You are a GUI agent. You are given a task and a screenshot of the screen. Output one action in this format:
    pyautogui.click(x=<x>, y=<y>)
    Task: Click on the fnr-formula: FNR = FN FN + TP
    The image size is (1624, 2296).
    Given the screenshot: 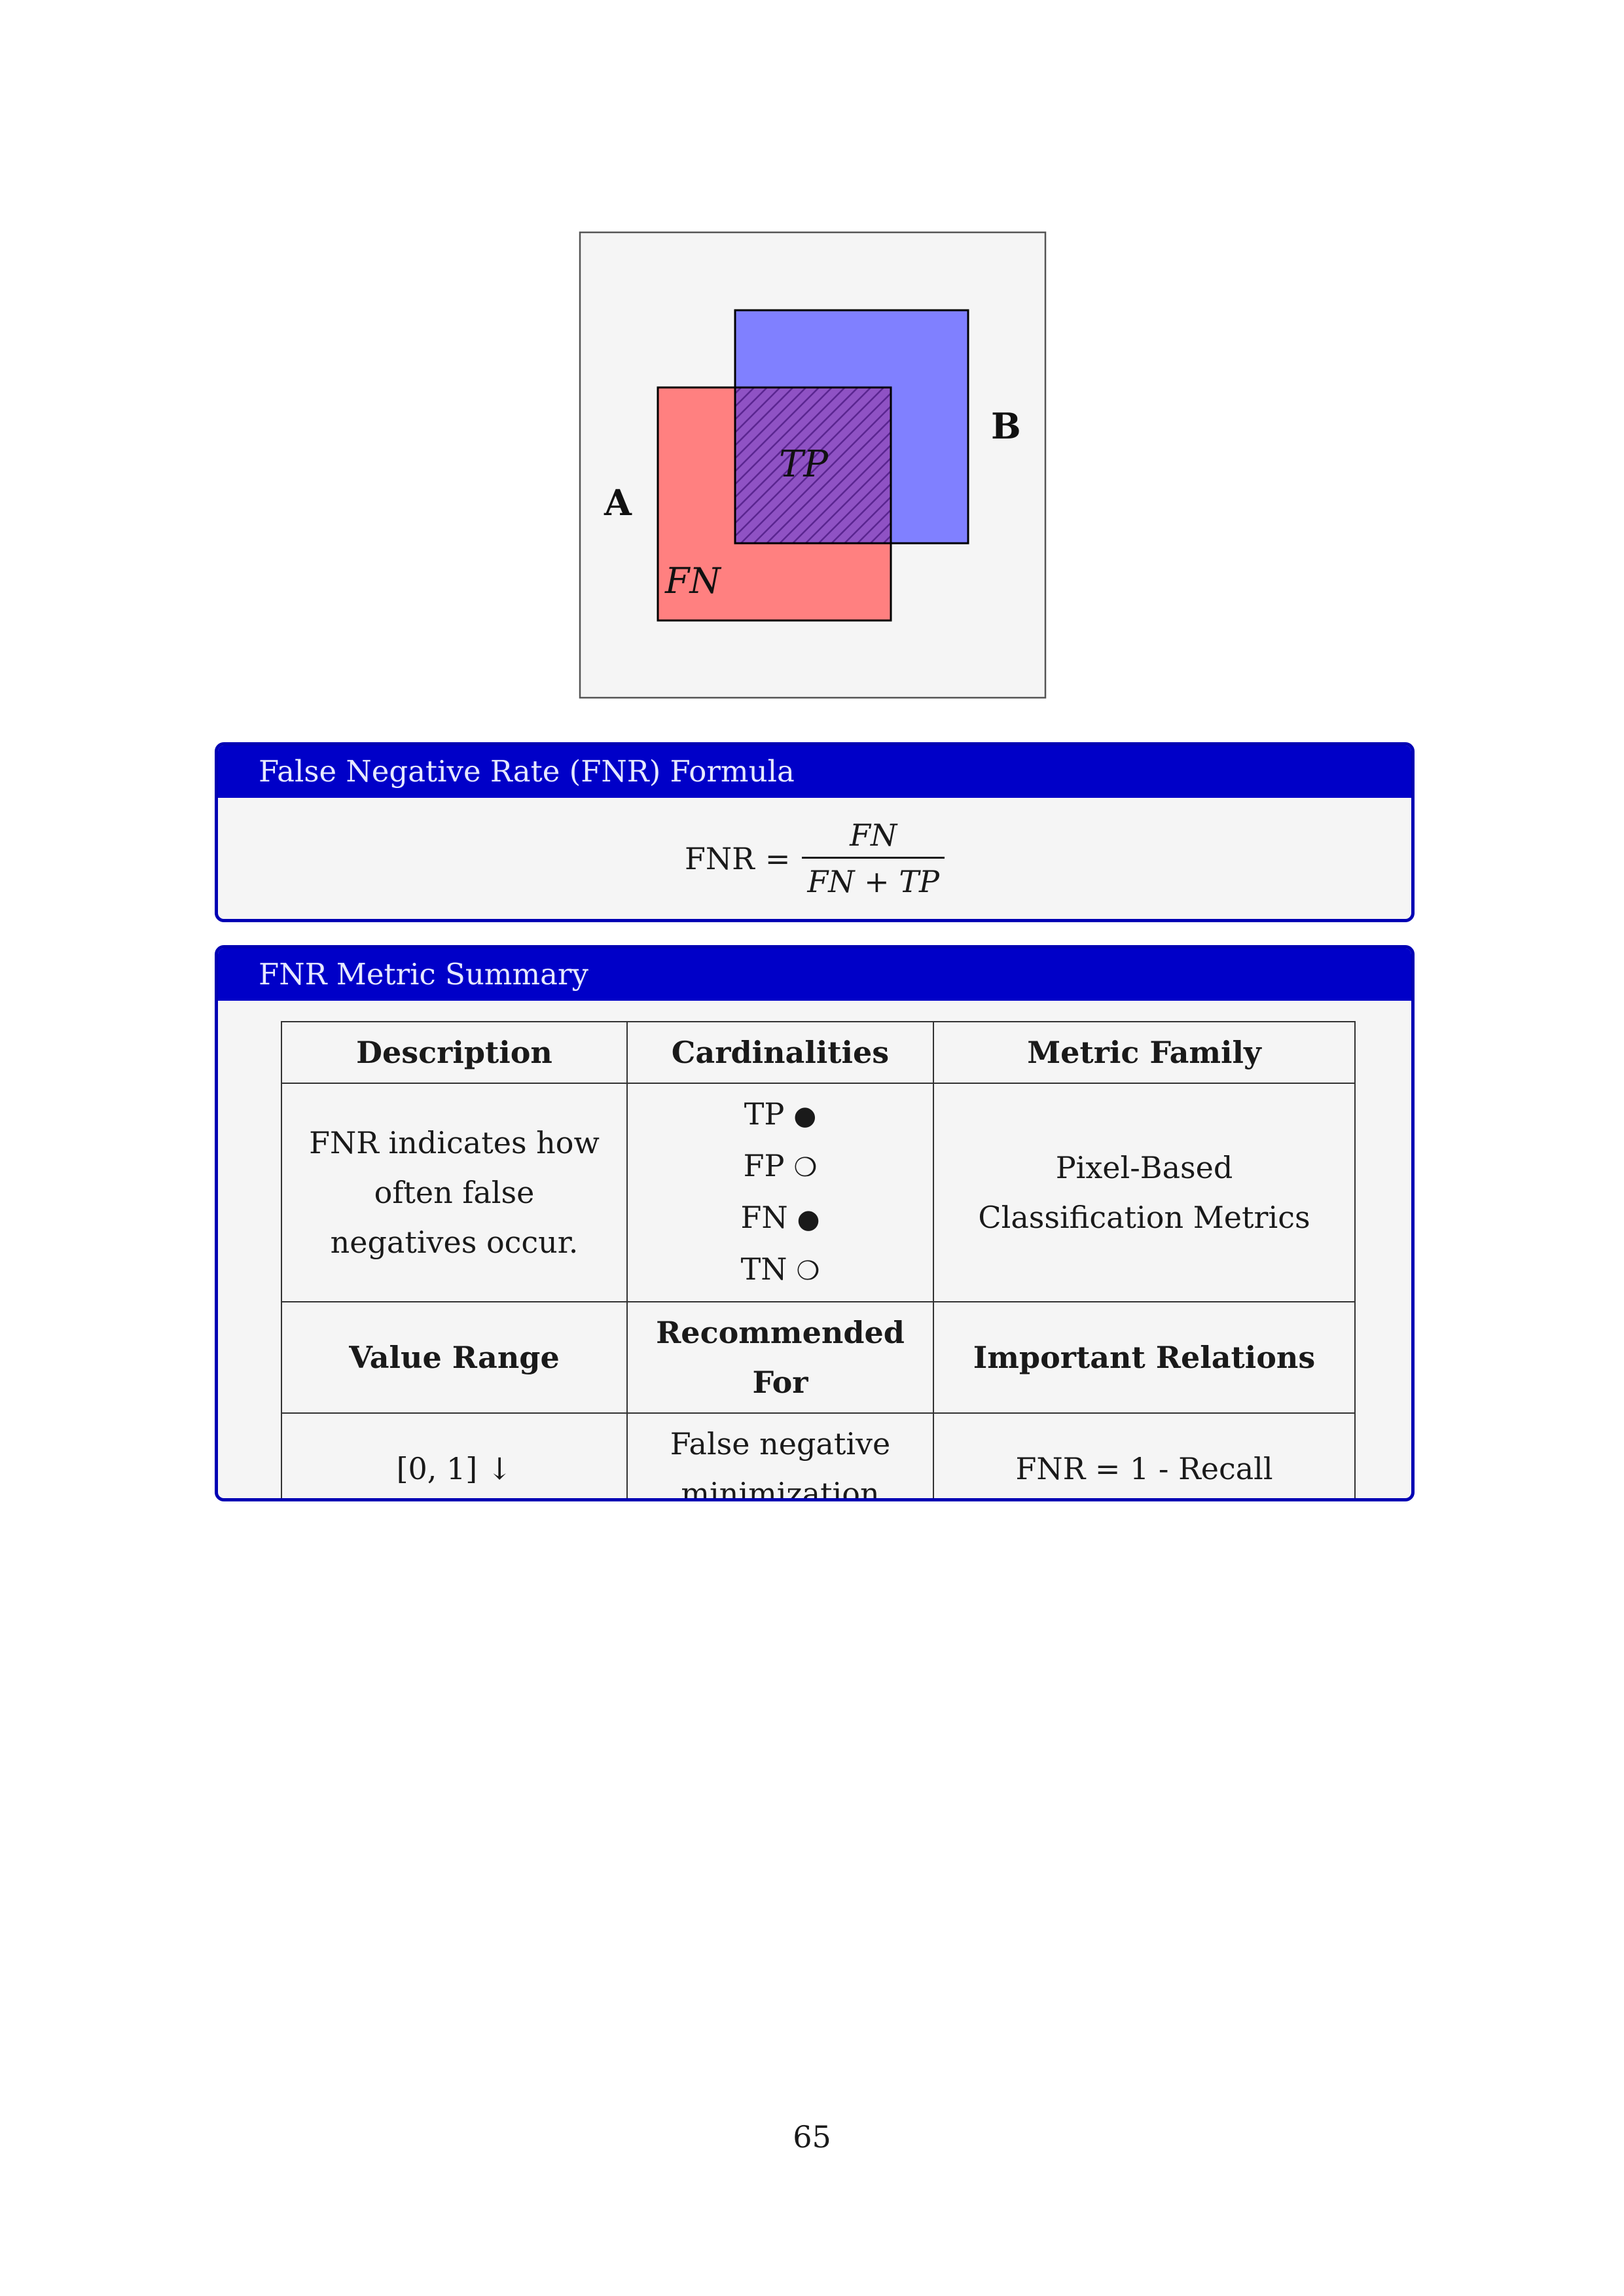 What is the action you would take?
    pyautogui.click(x=814, y=858)
    